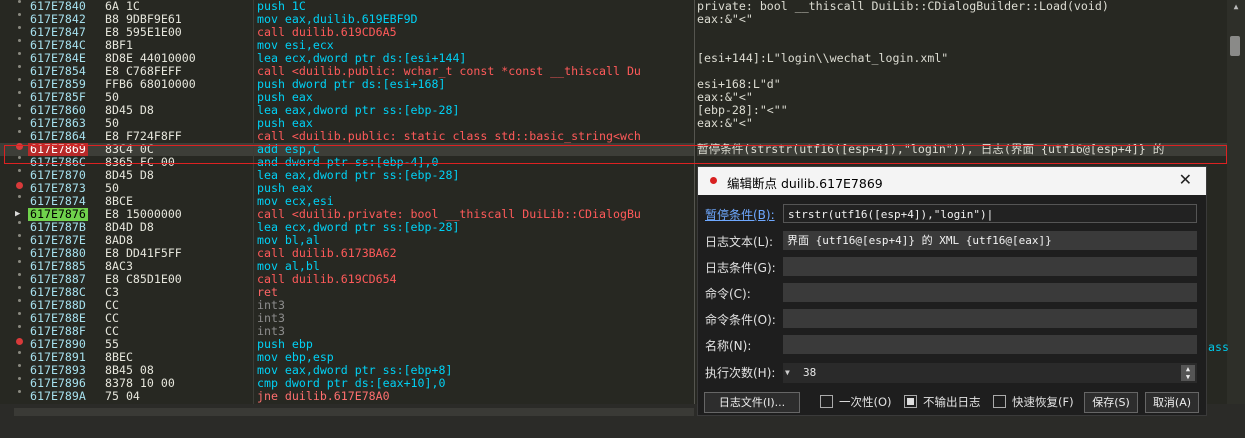  I want to click on current-ip-arrow-icon: ▶, so click(17, 214).